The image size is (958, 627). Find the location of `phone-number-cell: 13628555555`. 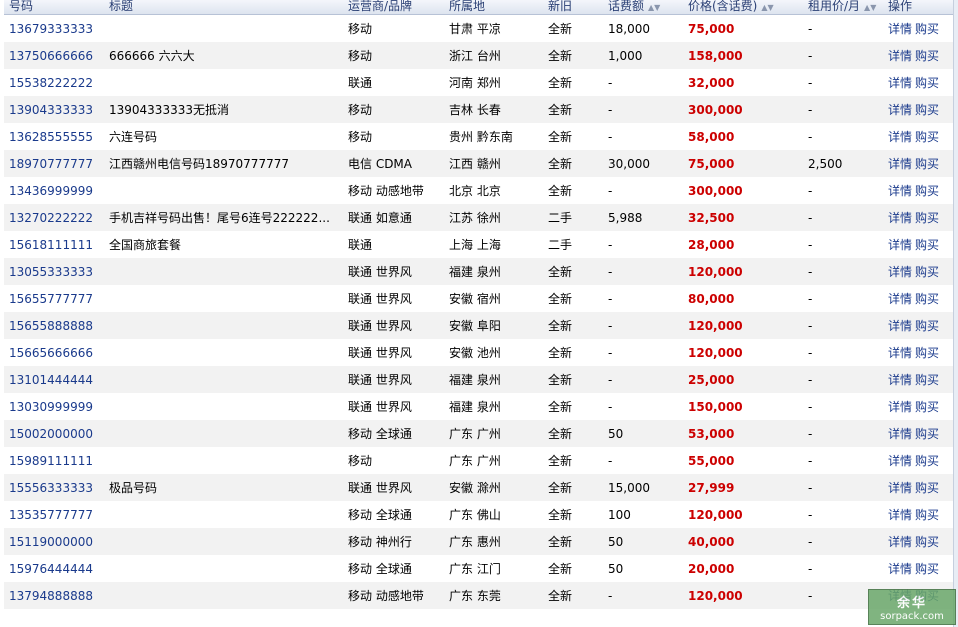

phone-number-cell: 13628555555 is located at coordinates (54, 136).